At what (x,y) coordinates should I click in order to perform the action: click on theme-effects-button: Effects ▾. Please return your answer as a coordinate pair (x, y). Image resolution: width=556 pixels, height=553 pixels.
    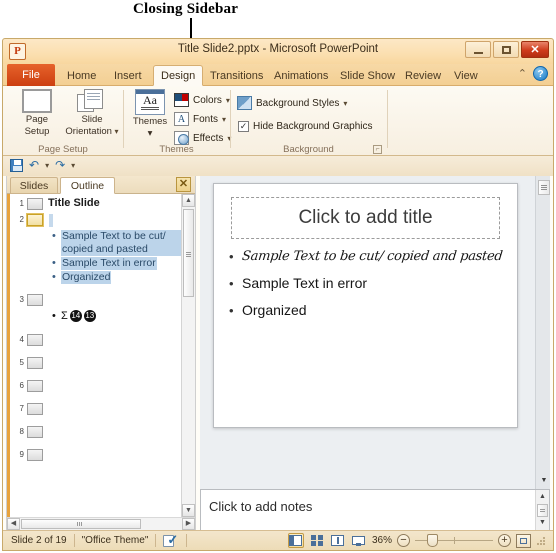
    Looking at the image, I should click on (202, 138).